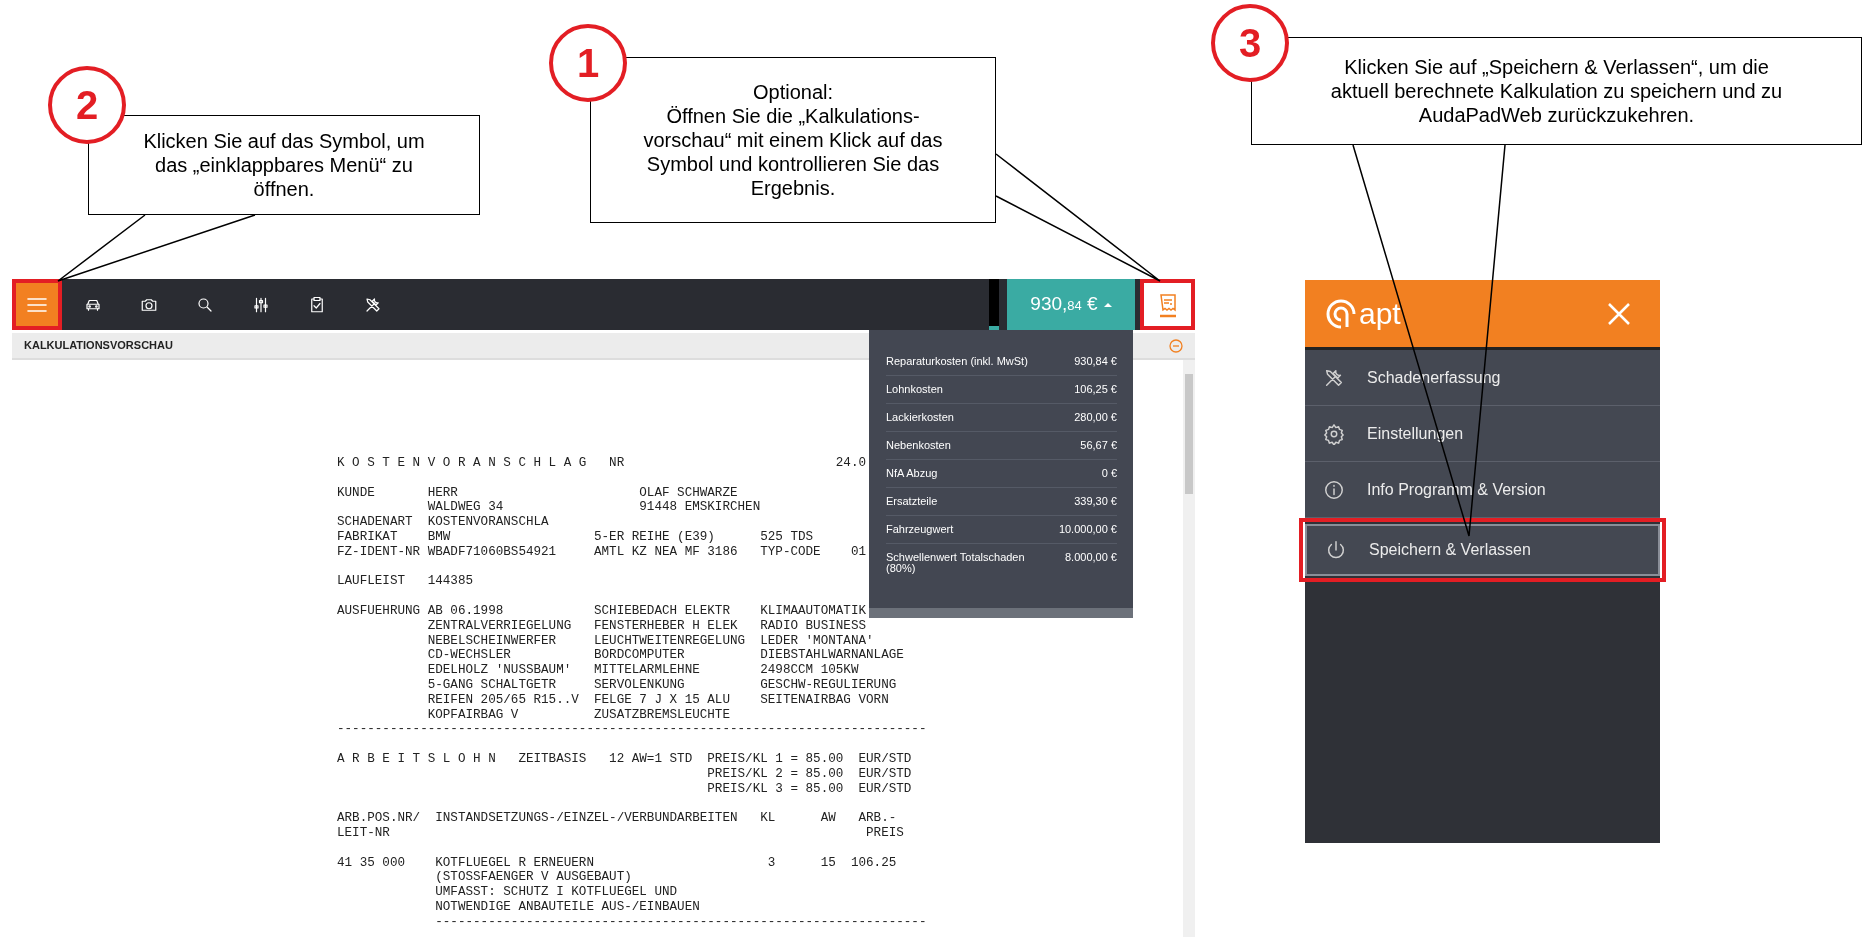  Describe the element at coordinates (602, 552) in the screenshot. I see `document-line: FZ-IDENT-NR WBADF71060BS54921 AMTL KZ NEA MF 3186 TYP-CODE 01` at that location.